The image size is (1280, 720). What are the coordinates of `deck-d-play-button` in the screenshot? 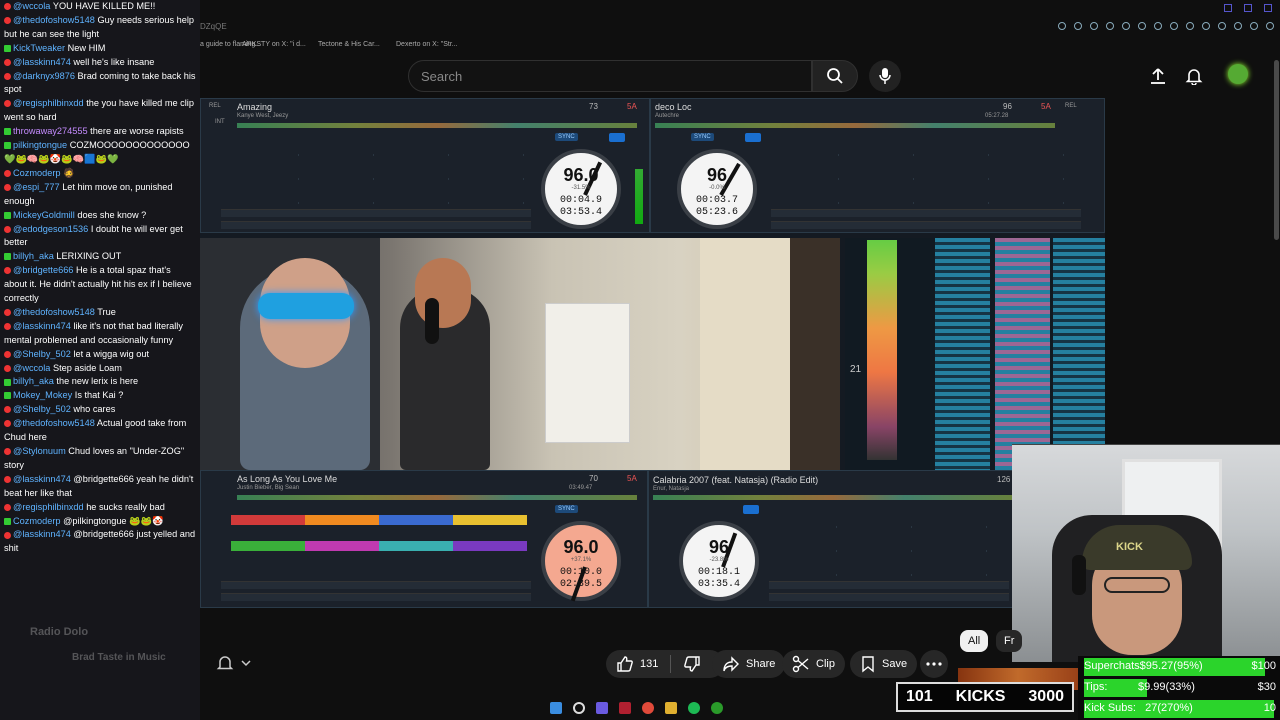 It's located at (751, 509).